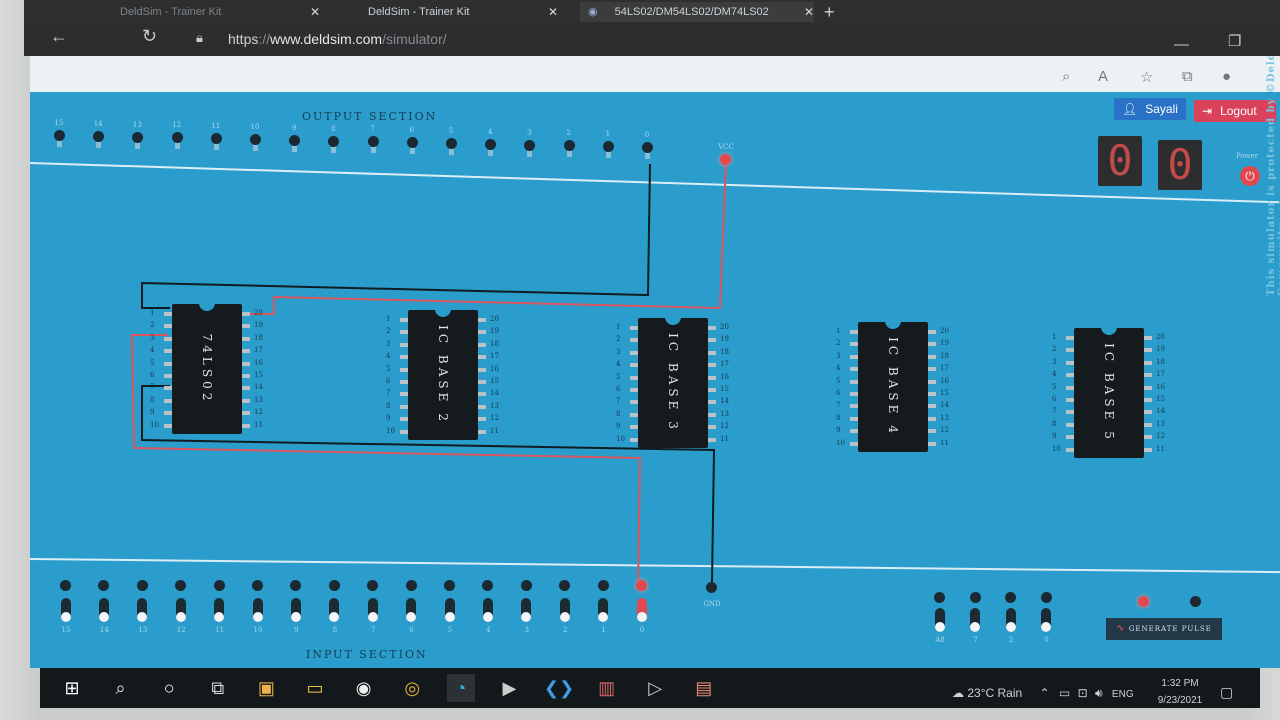 This screenshot has width=1280, height=720. Describe the element at coordinates (711, 587) in the screenshot. I see `gnd-terminal` at that location.